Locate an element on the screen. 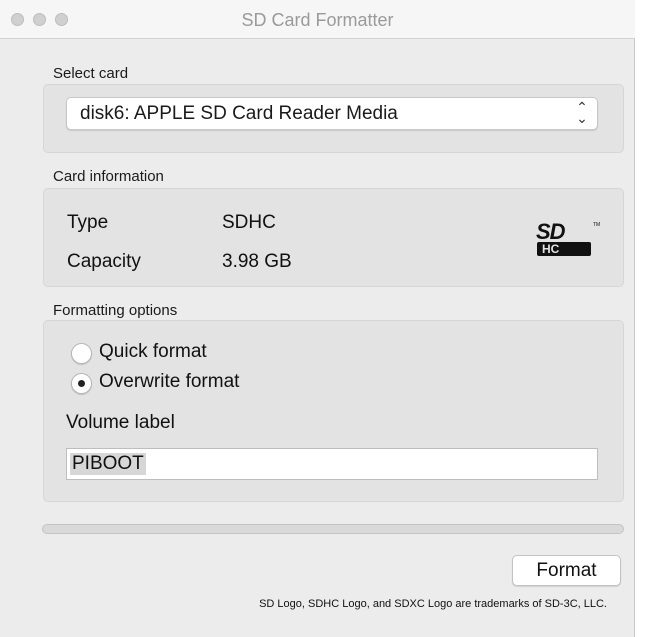 Image resolution: width=651 pixels, height=637 pixels. sdhc-logo-icon: SD TM HC is located at coordinates (568, 238).